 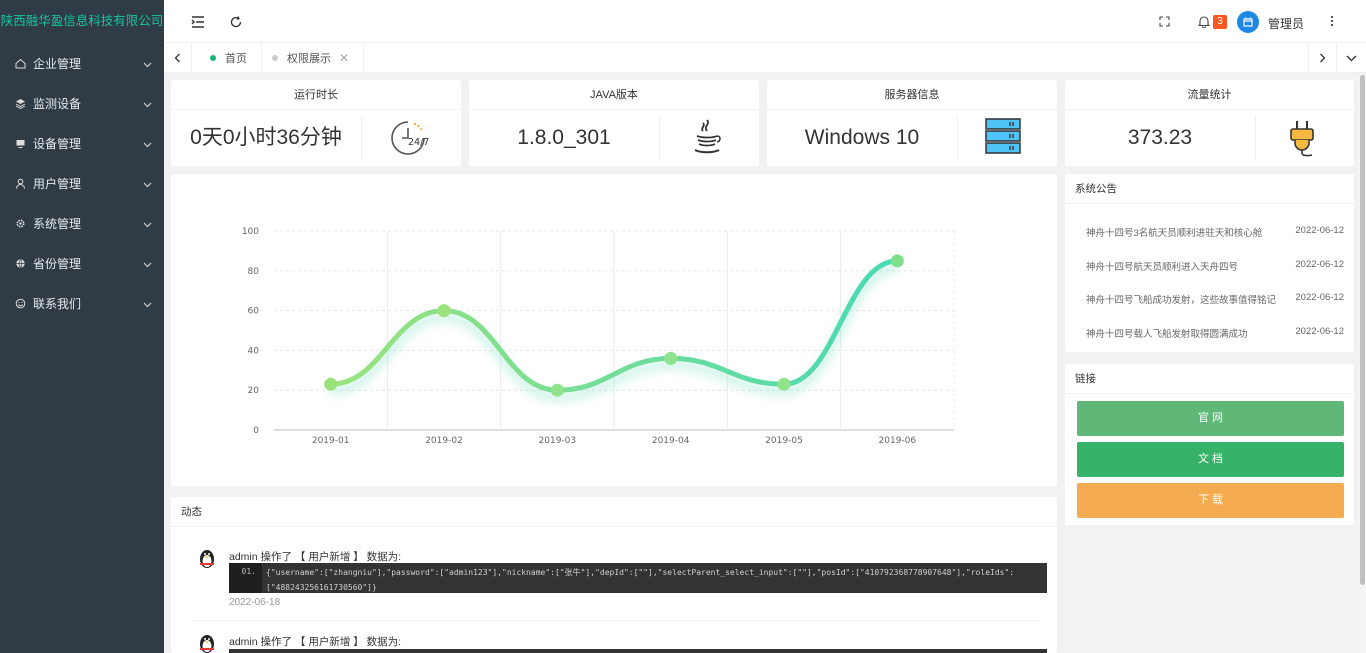 What do you see at coordinates (82, 21) in the screenshot?
I see `brand-title: 陕西融华盈信息科技有限公司` at bounding box center [82, 21].